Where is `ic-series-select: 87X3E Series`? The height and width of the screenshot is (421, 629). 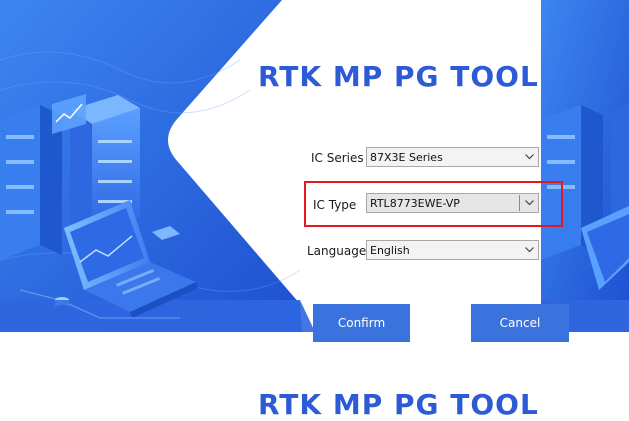 ic-series-select: 87X3E Series is located at coordinates (452, 157).